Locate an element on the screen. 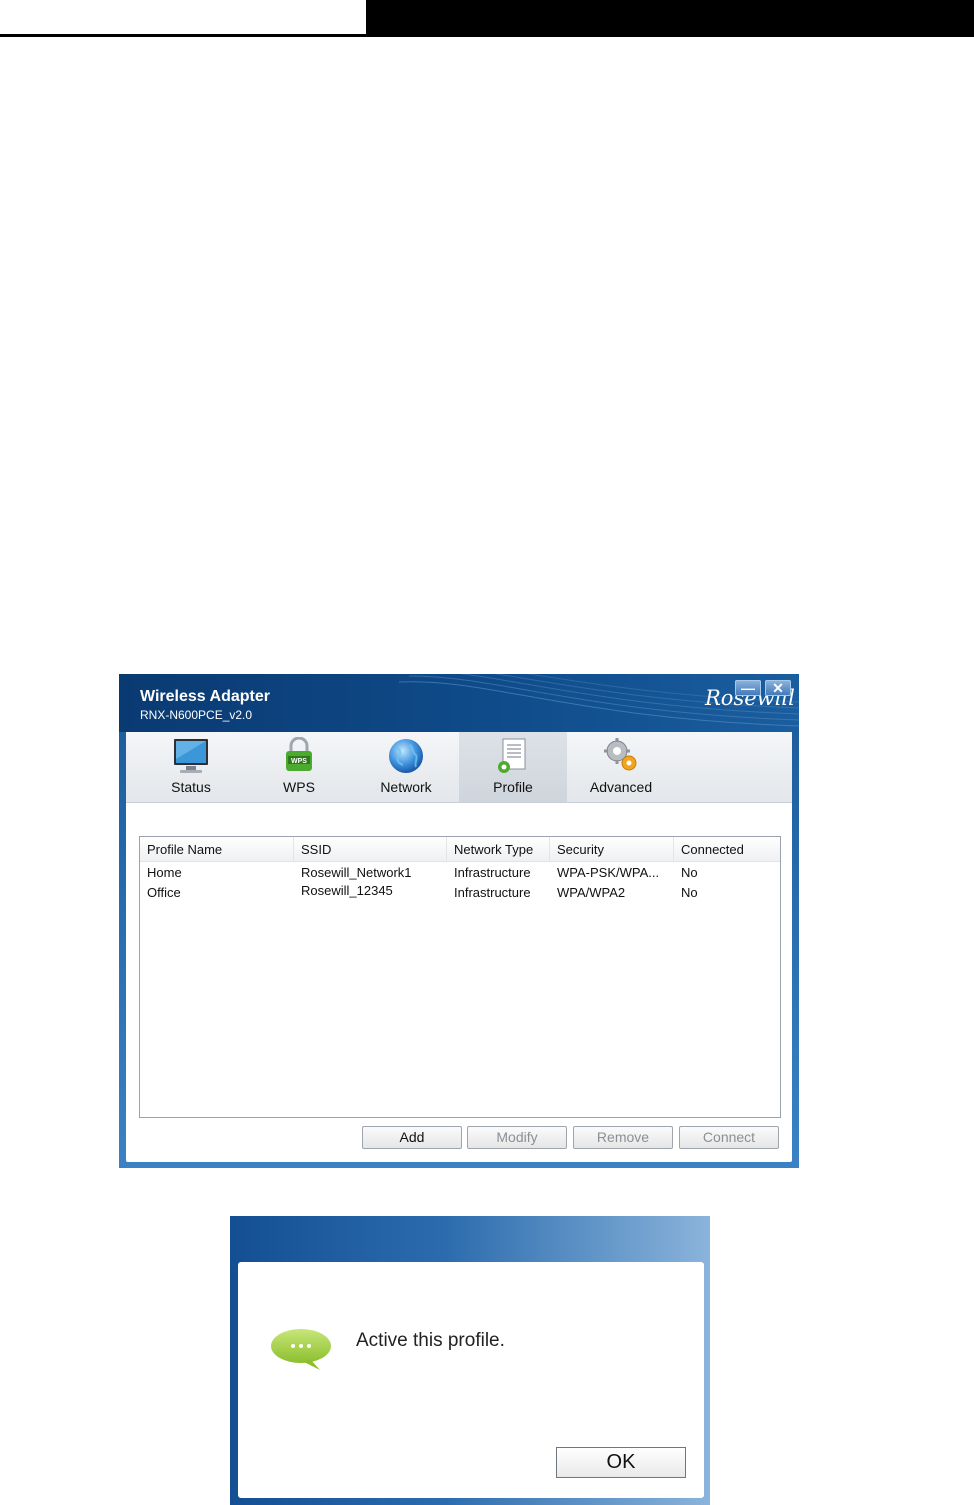  tab-network: Network is located at coordinates (406, 767).